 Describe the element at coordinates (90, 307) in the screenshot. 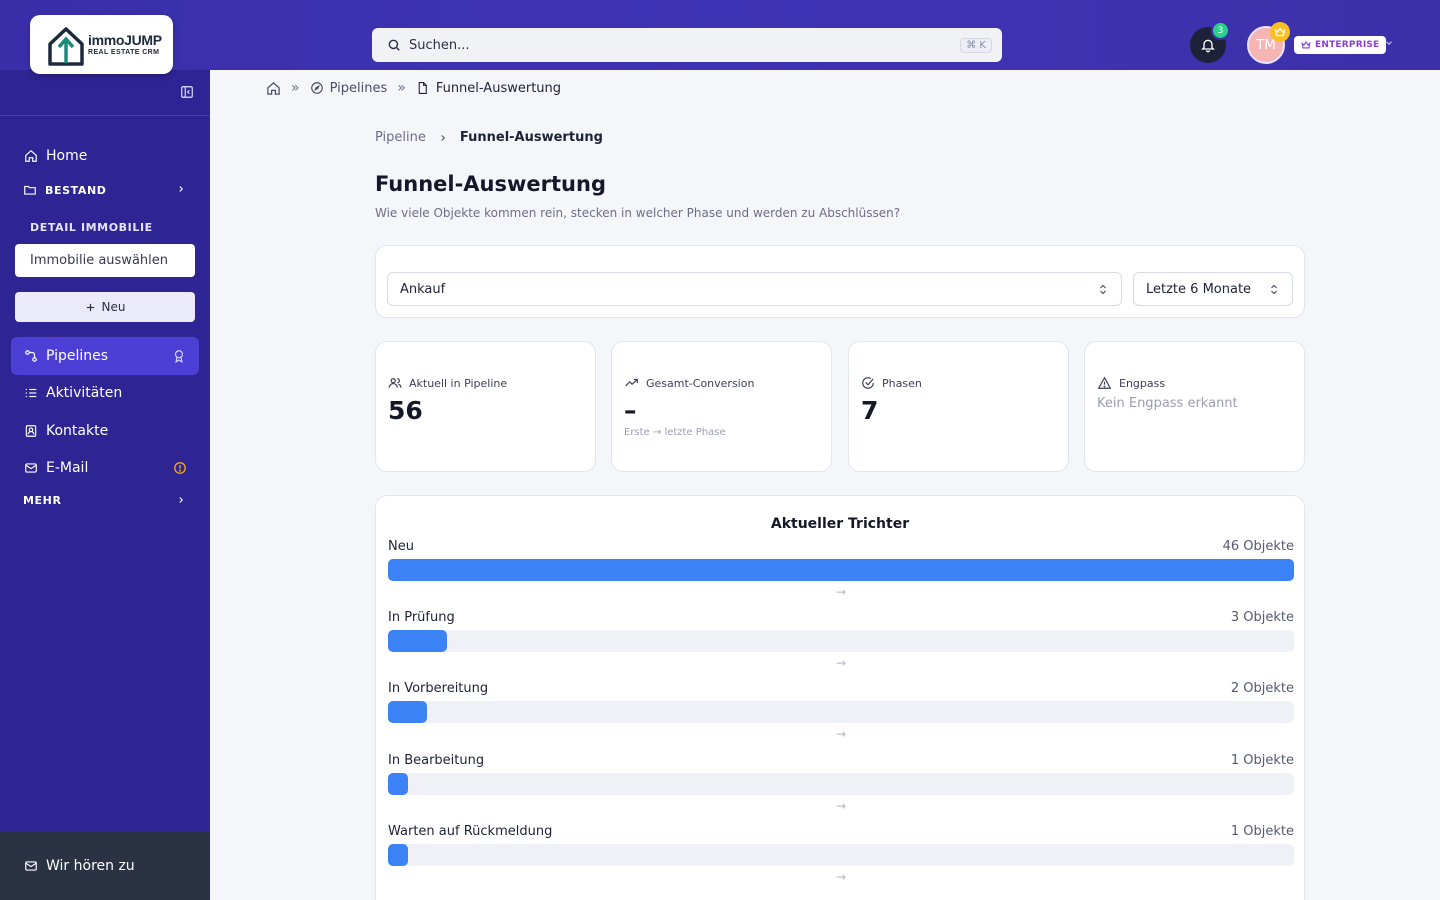

I see `plus-icon` at that location.